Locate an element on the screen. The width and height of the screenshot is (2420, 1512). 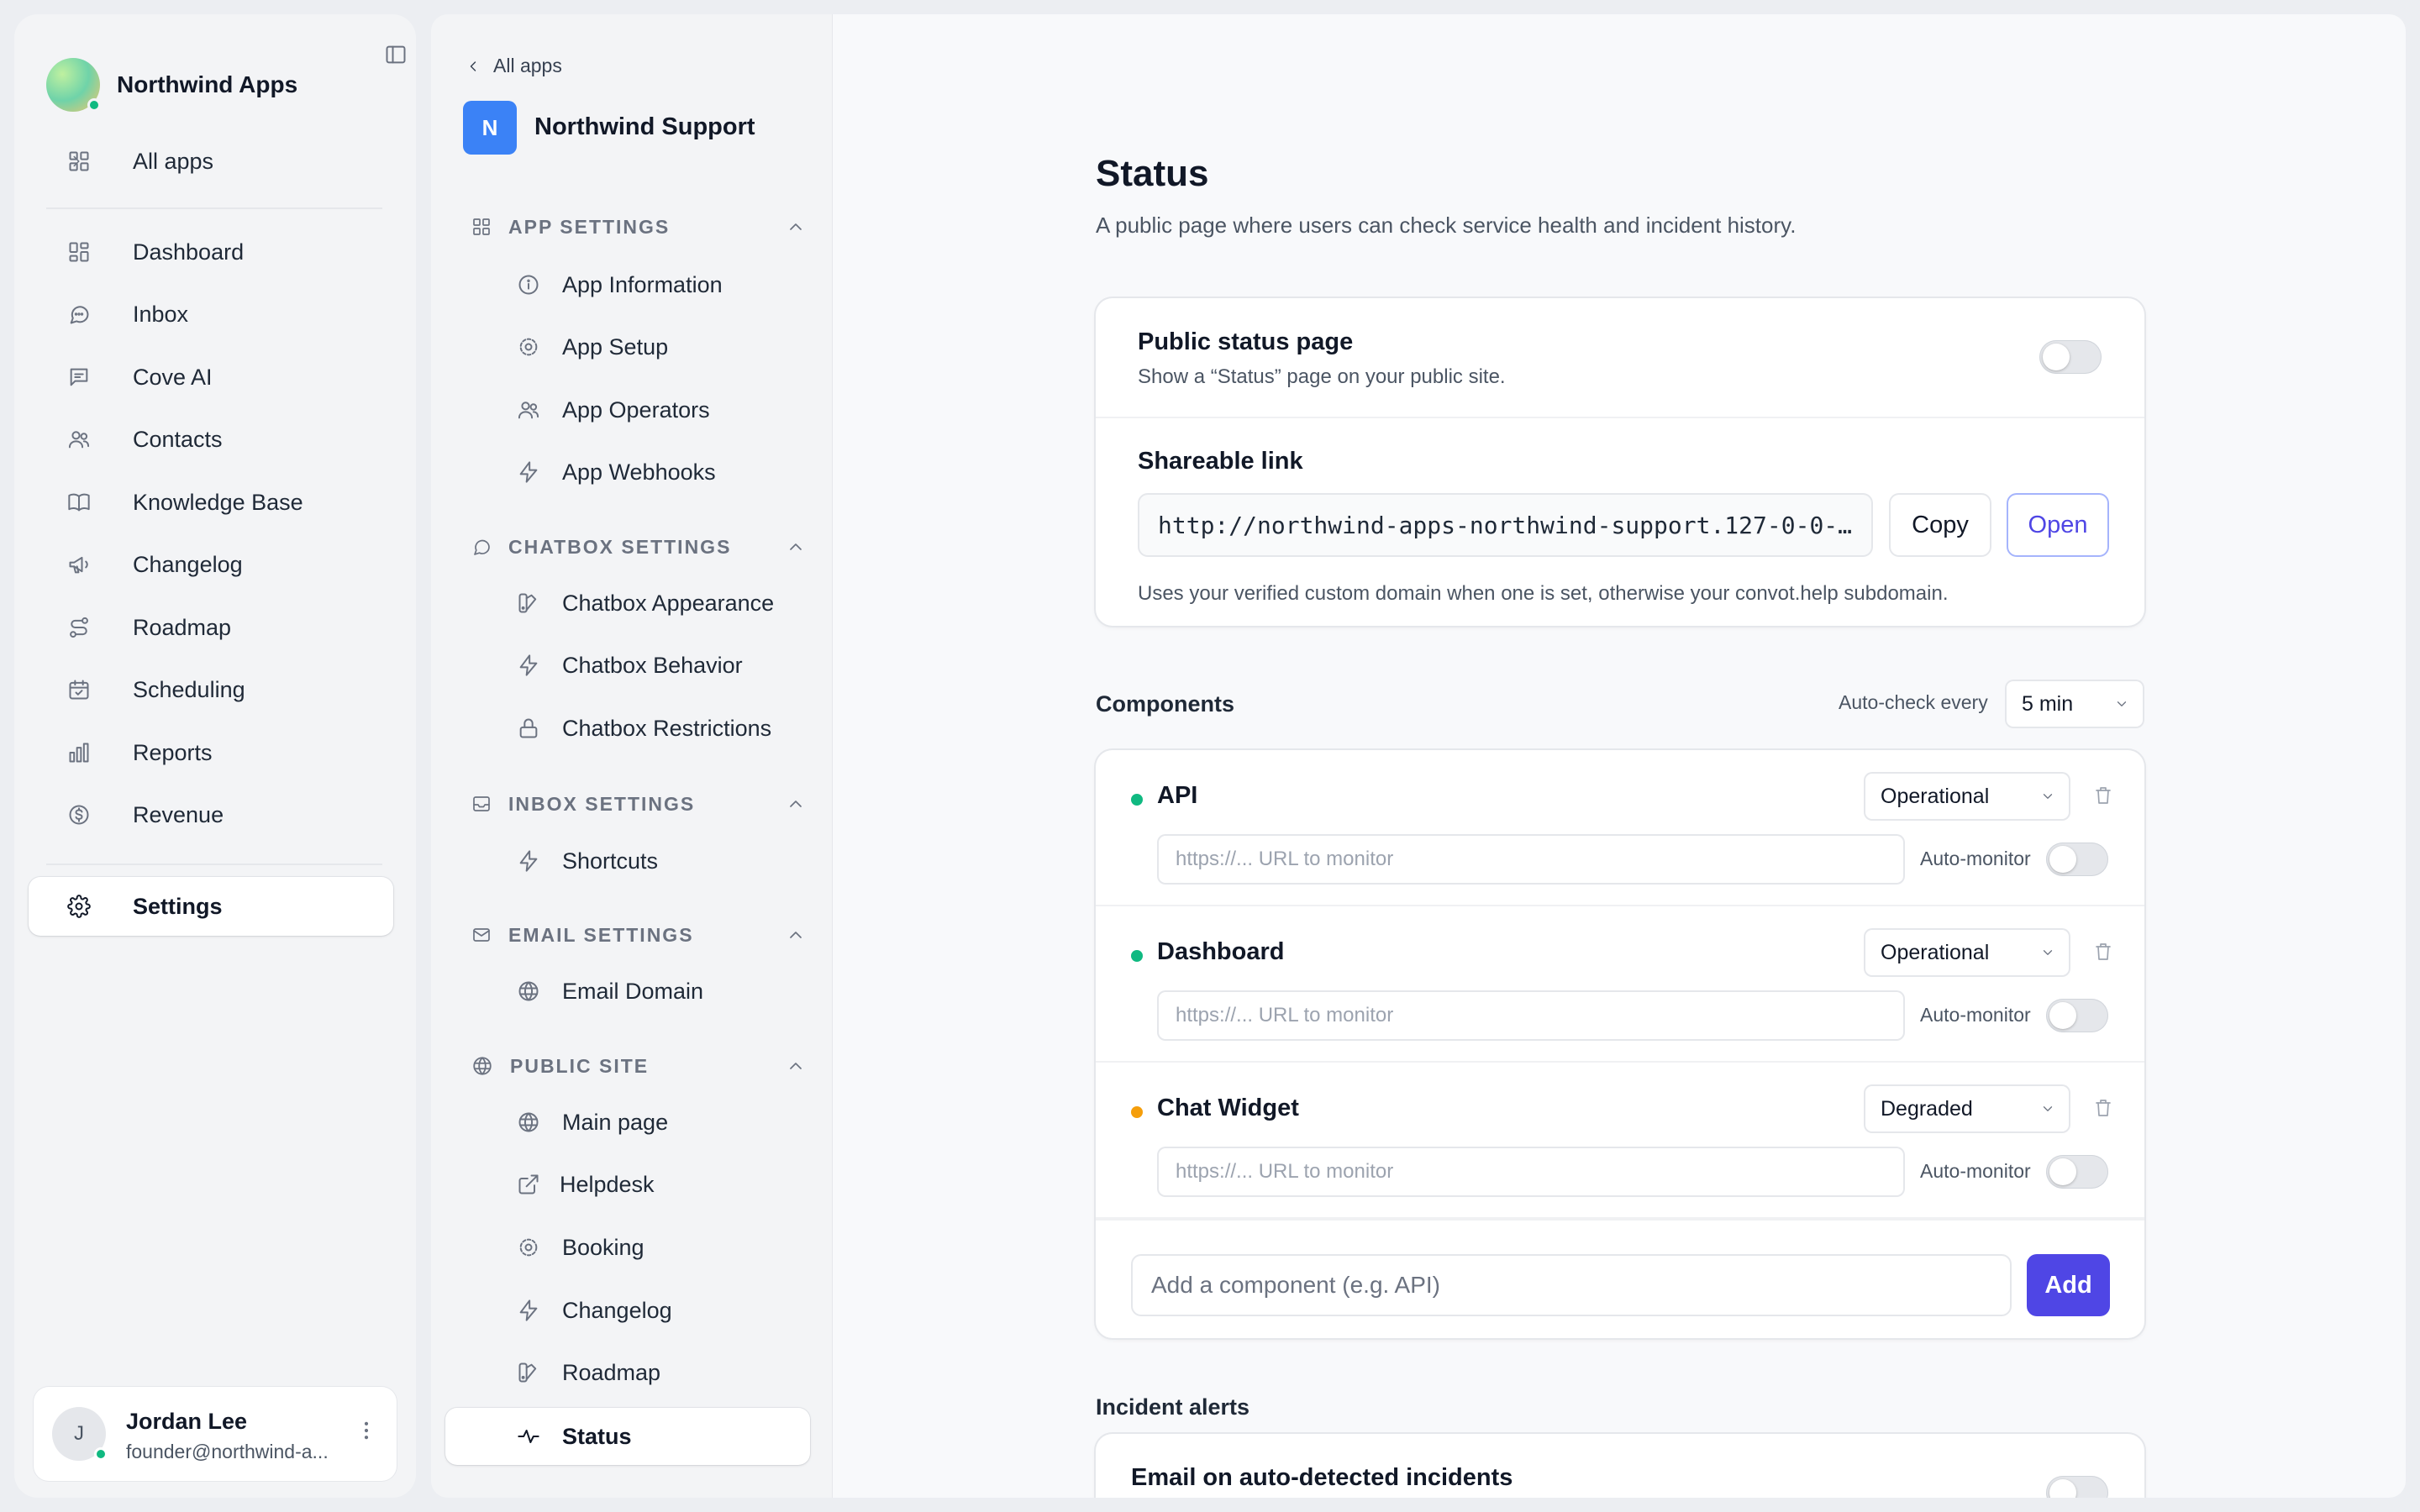
settings-item-chatbox-behavior: Chatbox Behavior is located at coordinates (628, 665).